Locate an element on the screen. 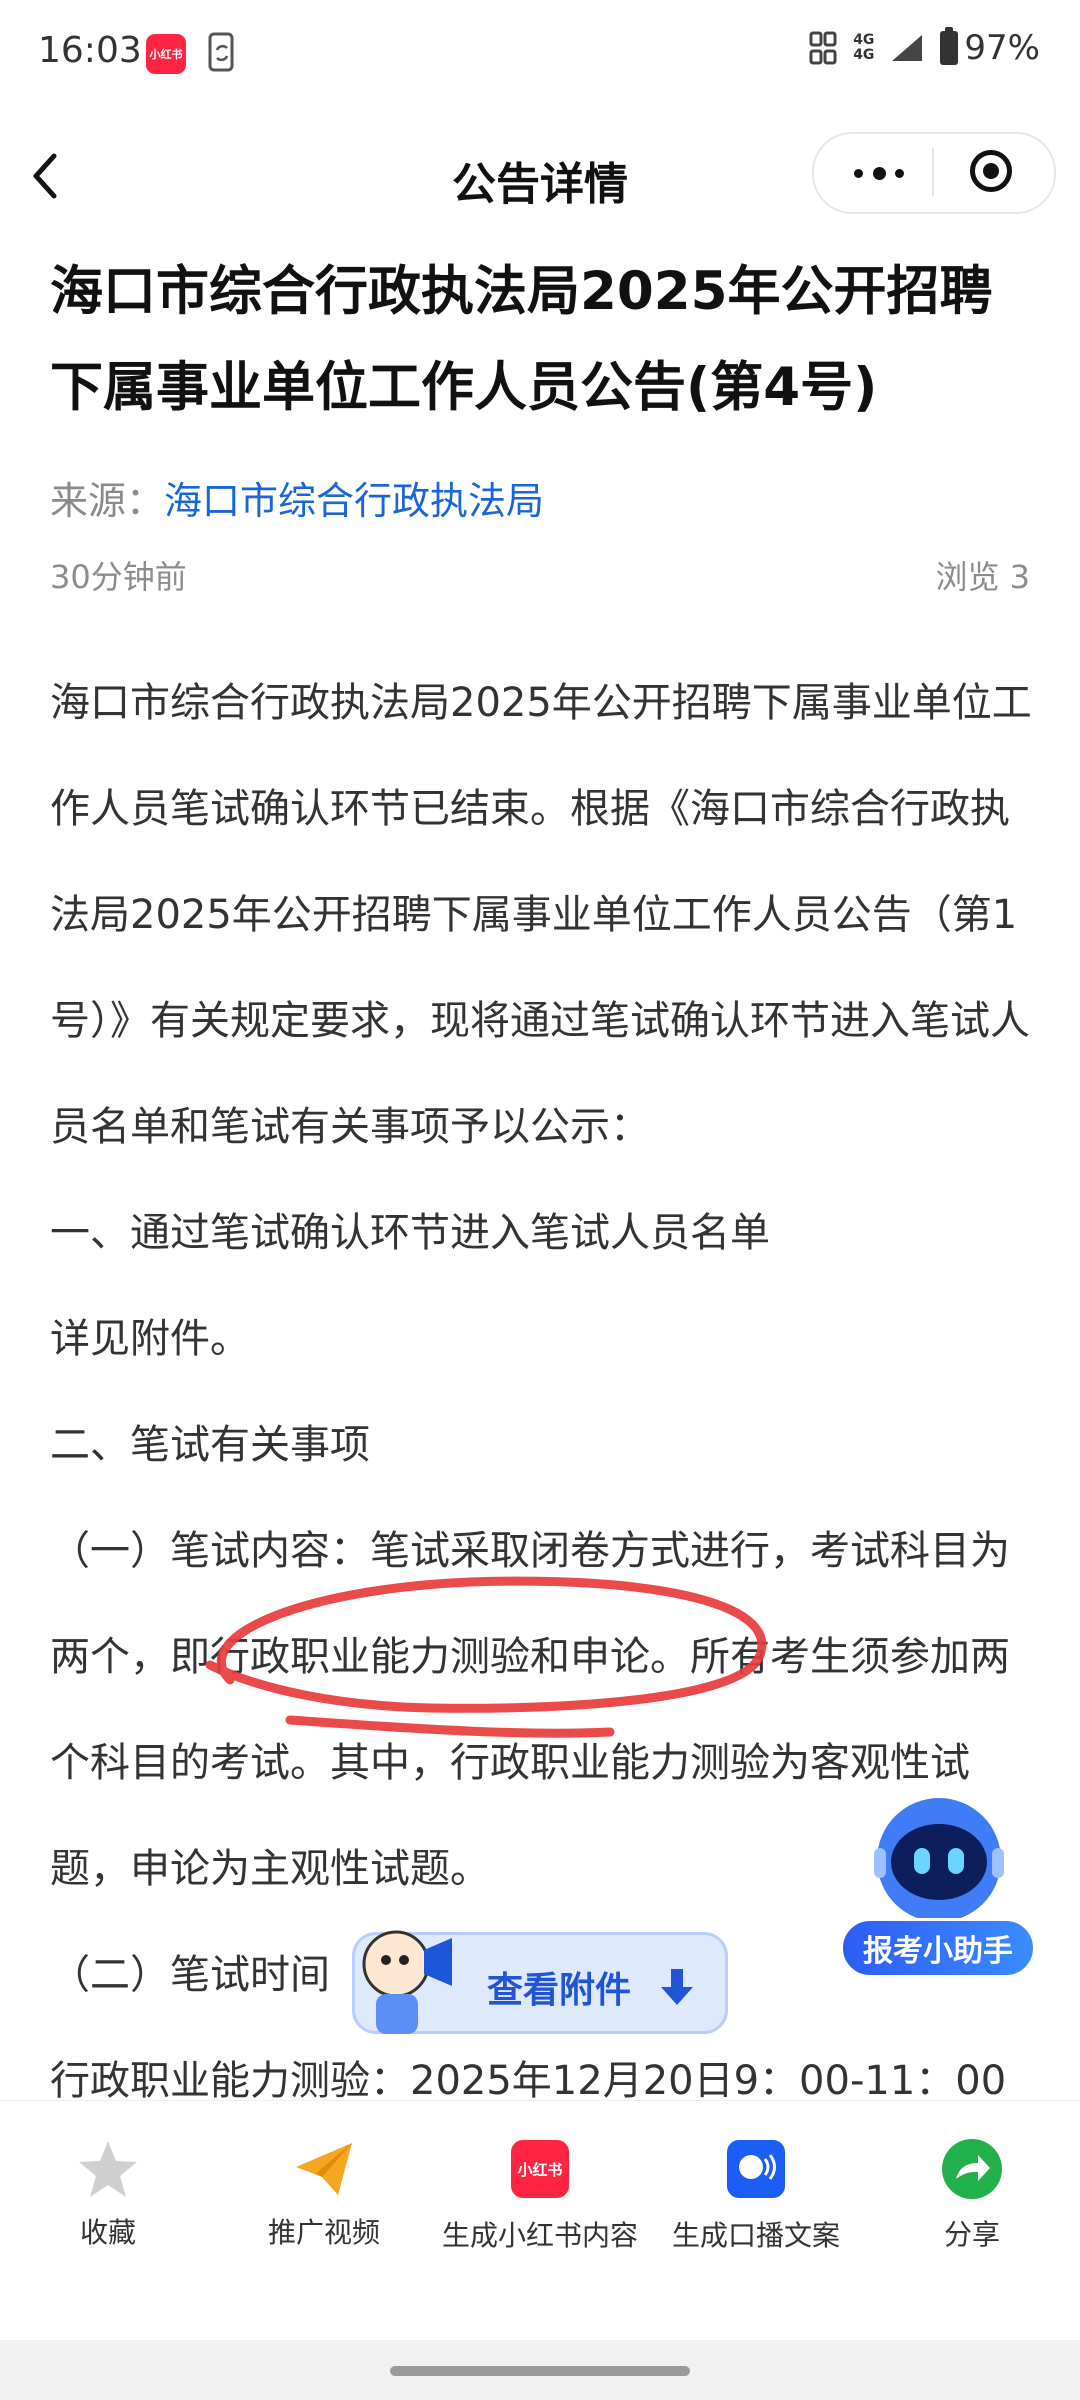 The image size is (1080, 2400). source-label: 来源： is located at coordinates (107, 501).